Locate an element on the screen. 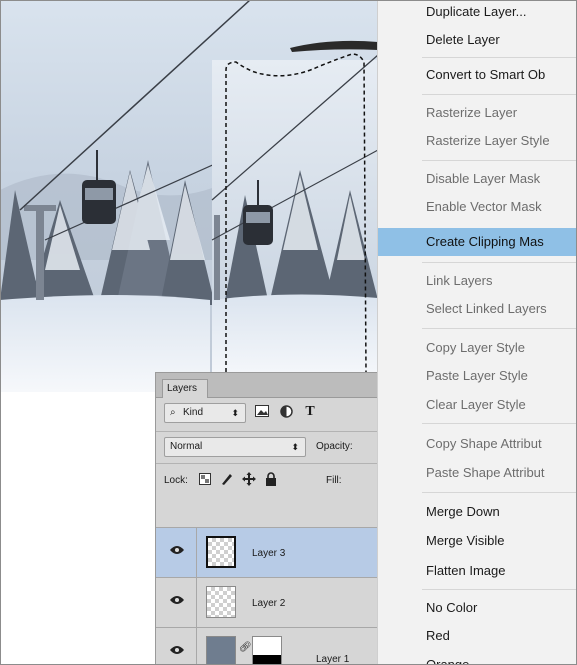 The width and height of the screenshot is (577, 665). layer-name: Layer 1 is located at coordinates (332, 659).